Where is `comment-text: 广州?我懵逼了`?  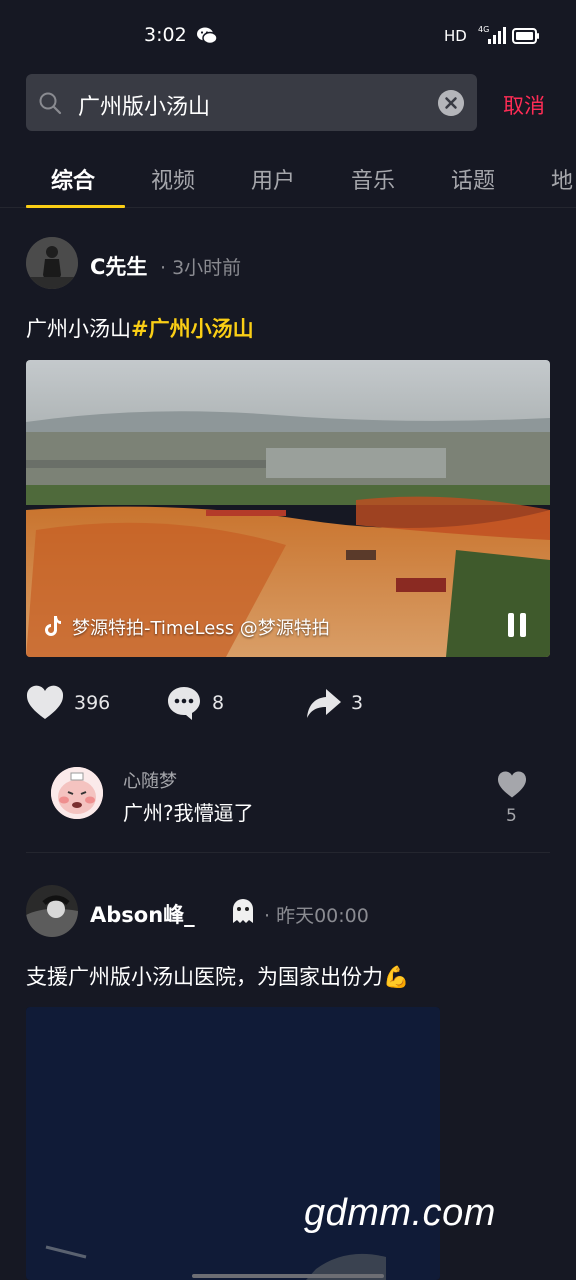
comment-text: 广州?我懵逼了 is located at coordinates (188, 813).